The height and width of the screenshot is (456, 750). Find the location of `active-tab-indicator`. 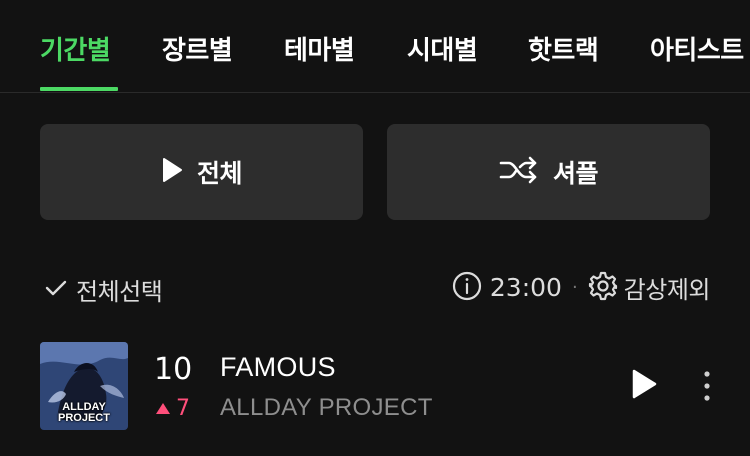

active-tab-indicator is located at coordinates (79, 89).